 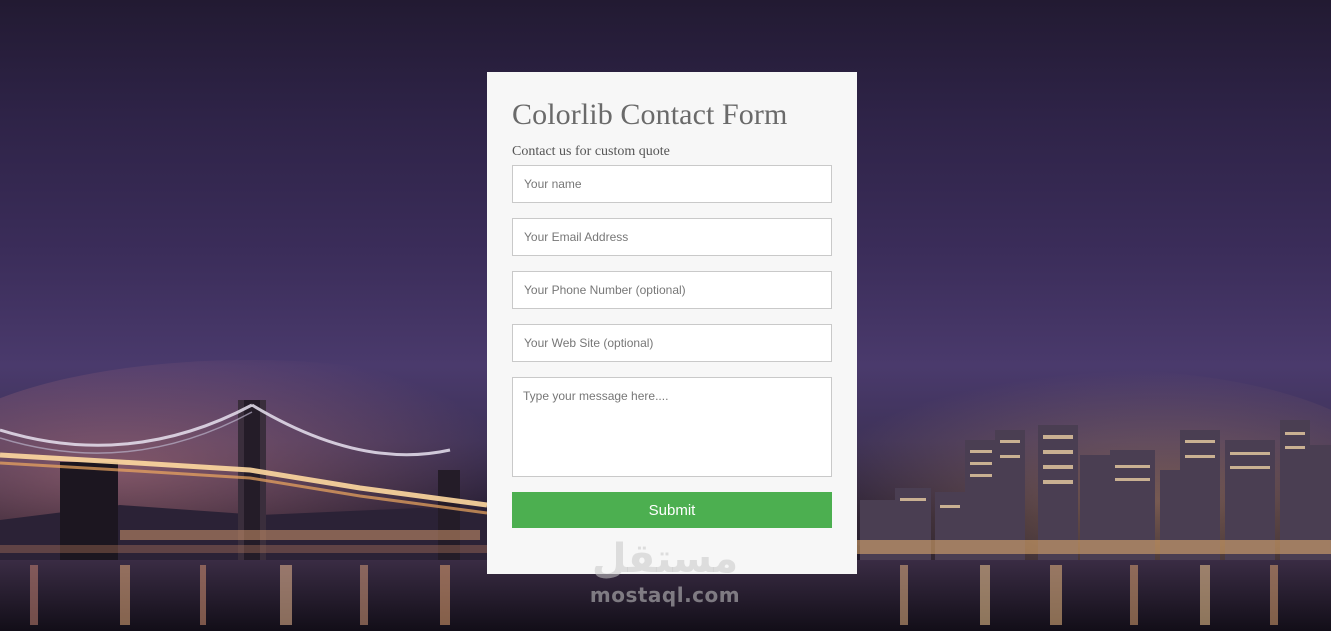 I want to click on website-input, so click(x=672, y=343).